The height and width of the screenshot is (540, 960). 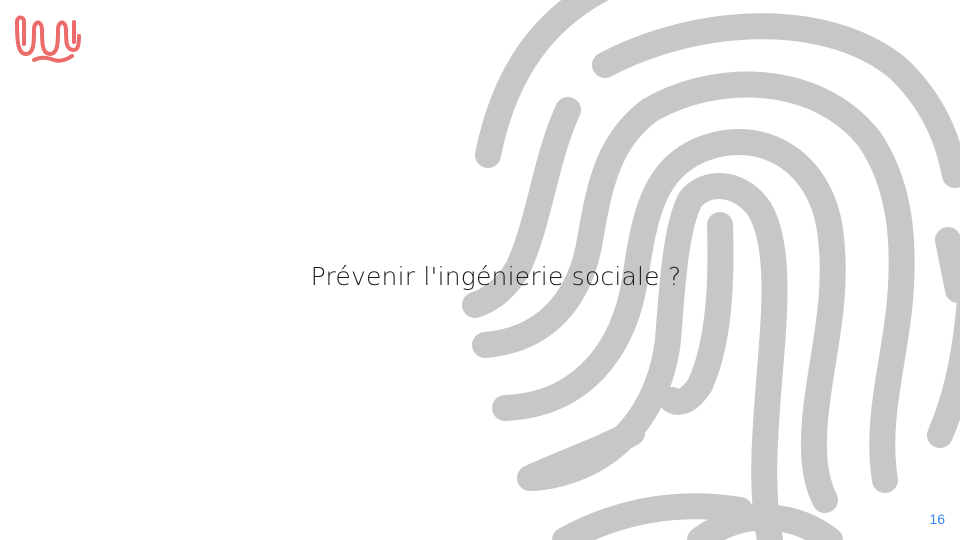 I want to click on slide-title: Prévenir l'ingénierie sociale ?, so click(x=496, y=276).